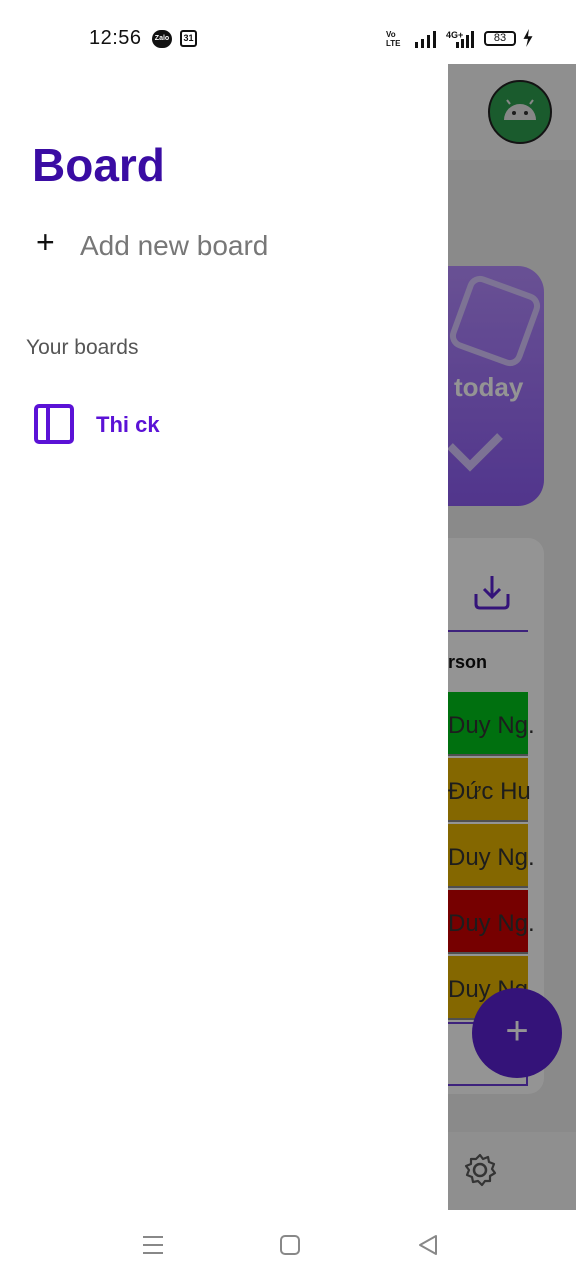 The width and height of the screenshot is (576, 1280). Describe the element at coordinates (224, 424) in the screenshot. I see `board-item: Thi ck` at that location.